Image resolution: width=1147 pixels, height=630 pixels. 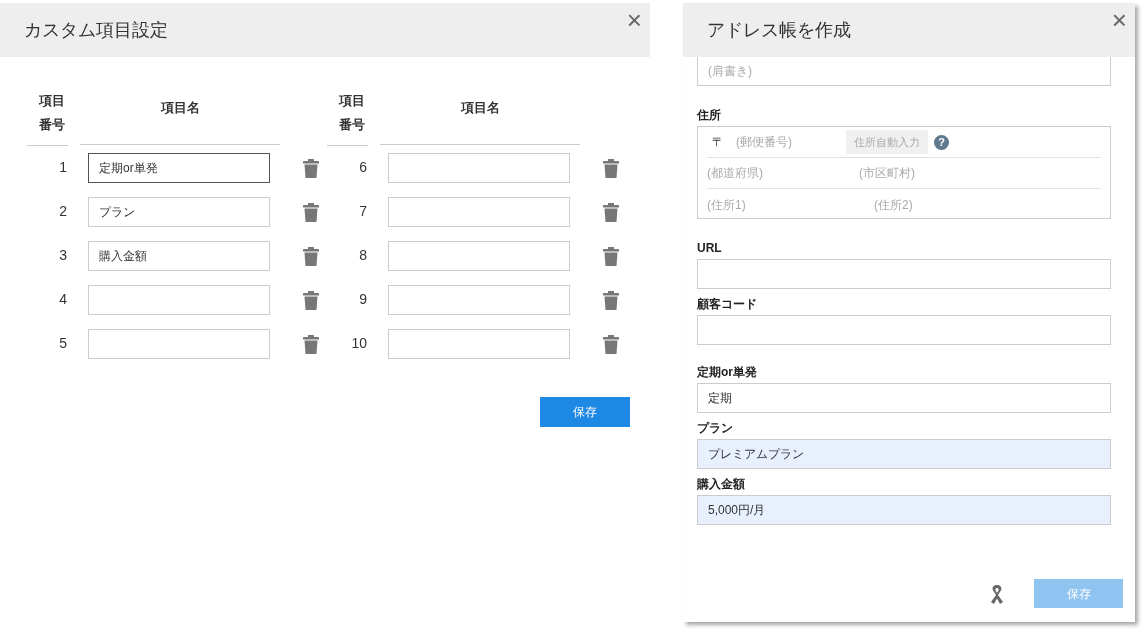 What do you see at coordinates (904, 71) in the screenshot?
I see `input-field: (肩書き)` at bounding box center [904, 71].